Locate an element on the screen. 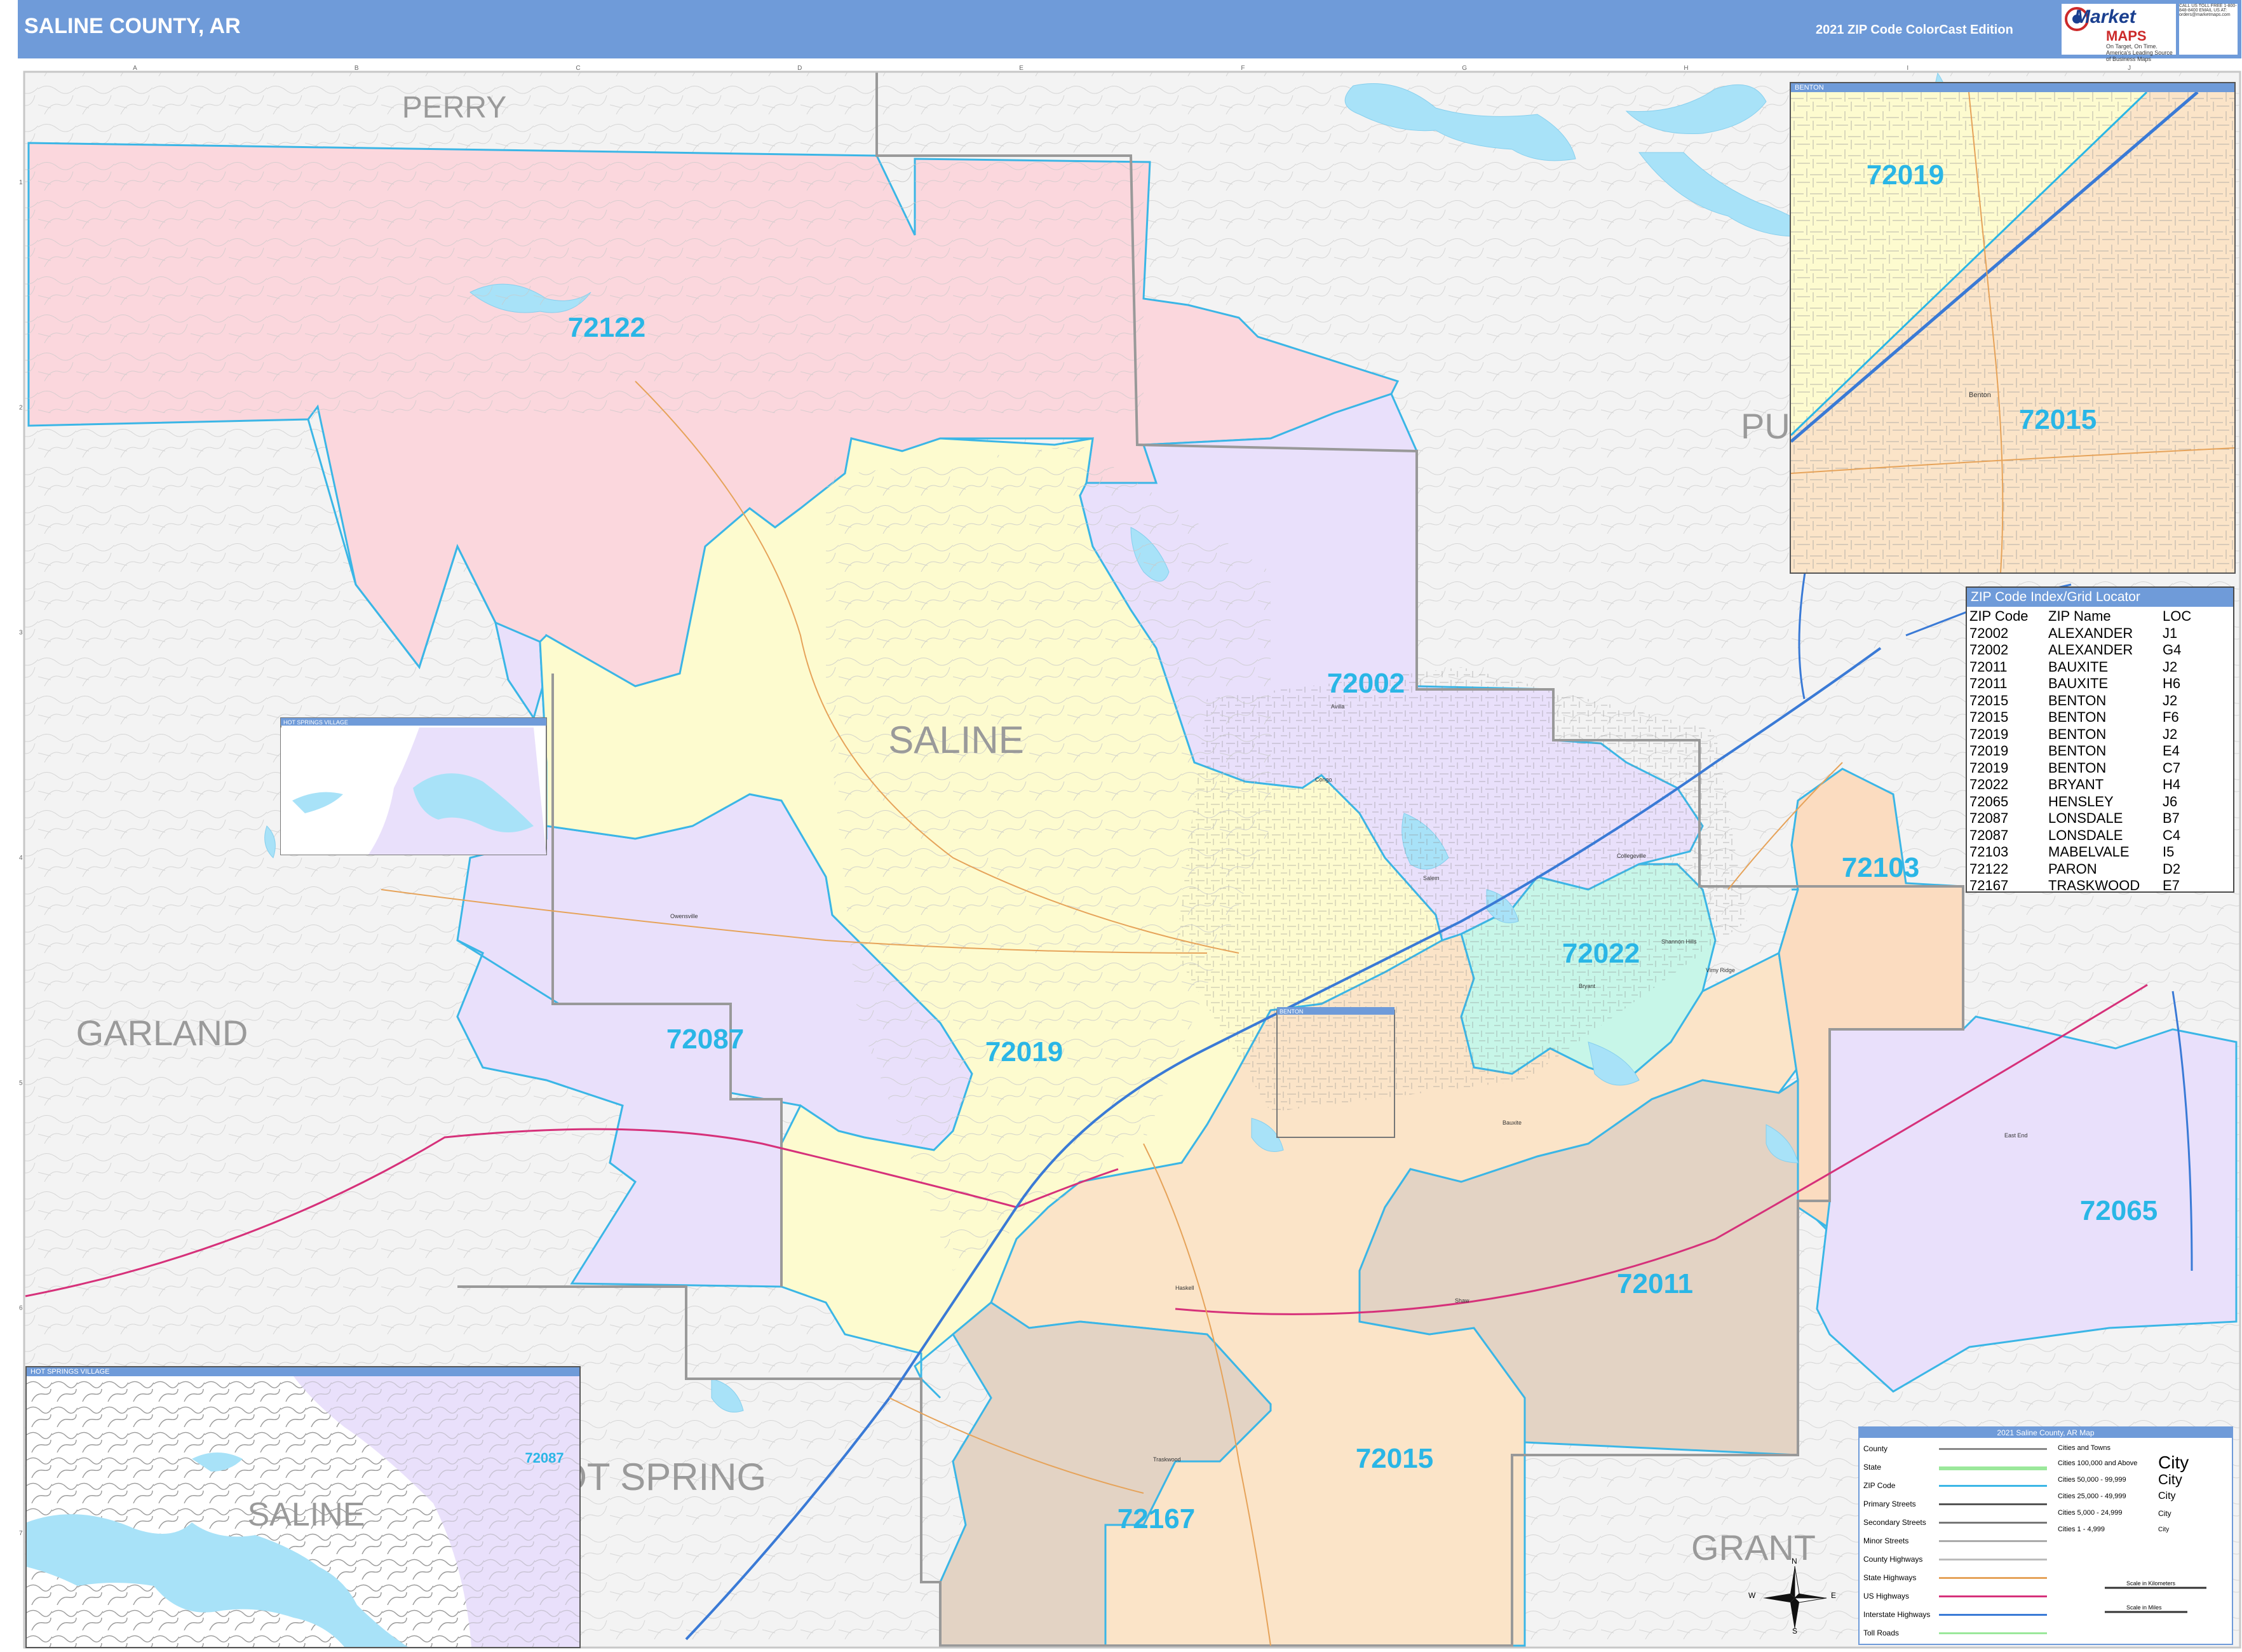 This screenshot has height=1652, width=2242. zip-index-row: 72019 BENTON J2 is located at coordinates (2080, 734).